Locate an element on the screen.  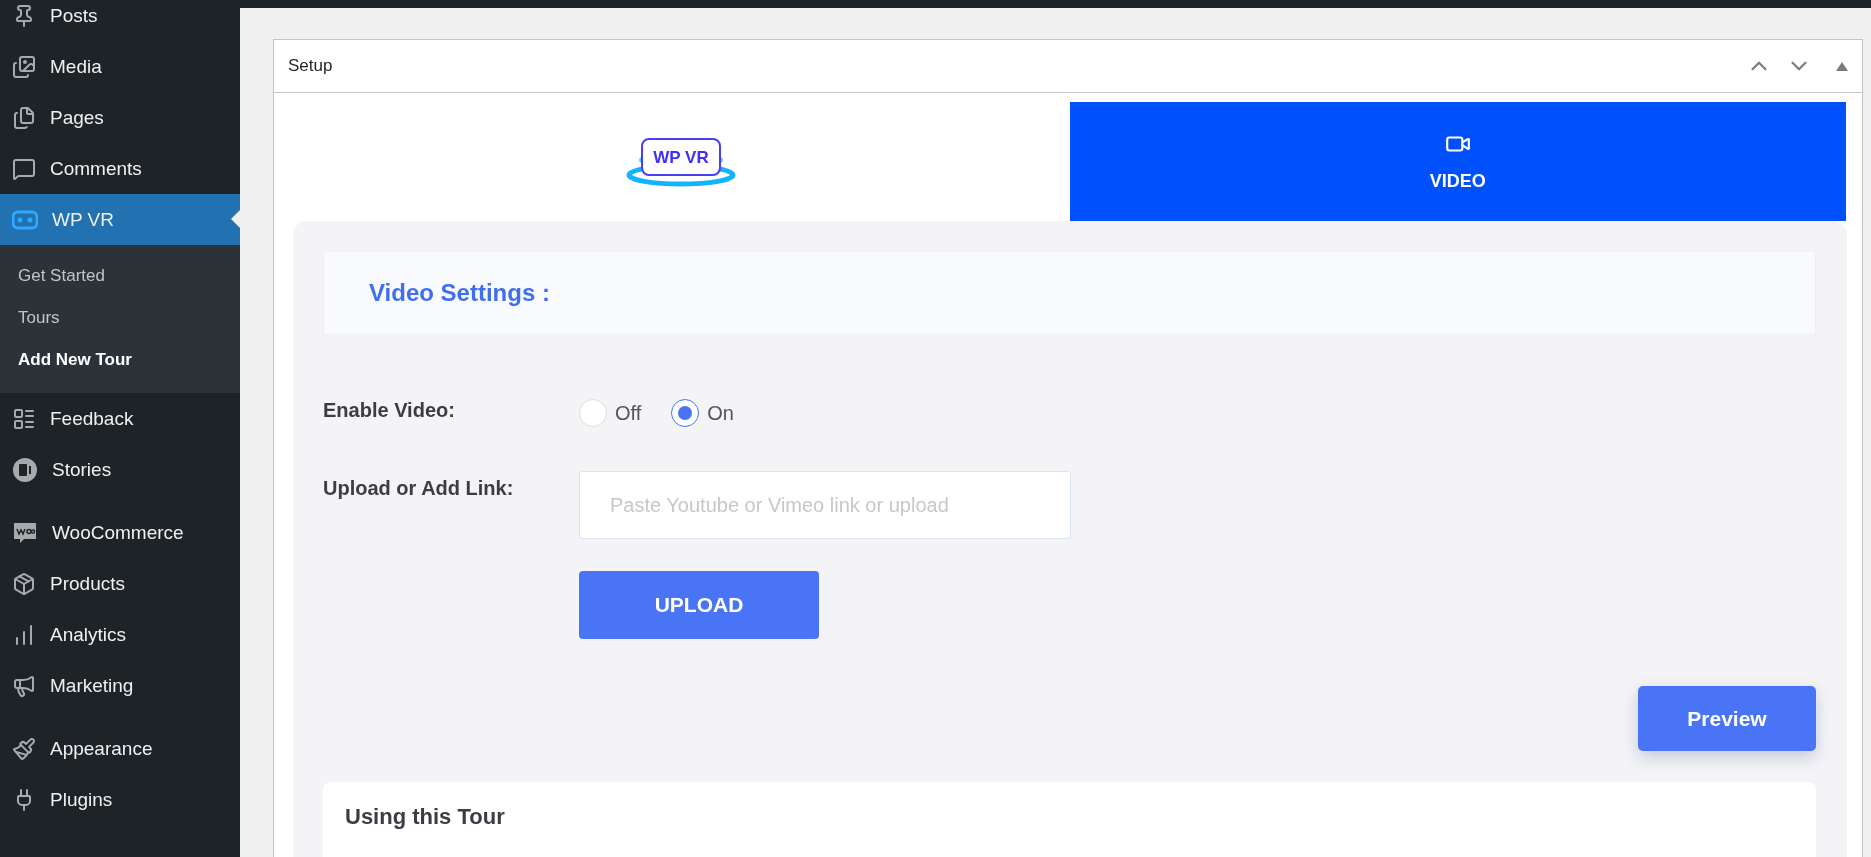
field-label: Upload or Add Link: is located at coordinates (419, 488).